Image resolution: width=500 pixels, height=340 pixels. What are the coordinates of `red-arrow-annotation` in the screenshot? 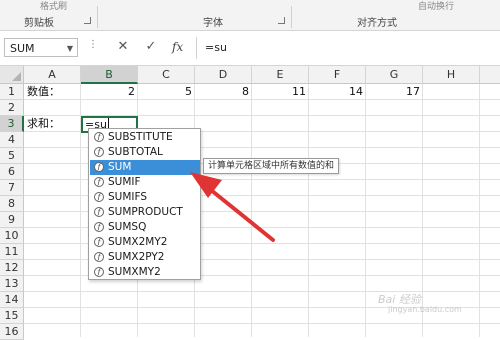 It's located at (232, 207).